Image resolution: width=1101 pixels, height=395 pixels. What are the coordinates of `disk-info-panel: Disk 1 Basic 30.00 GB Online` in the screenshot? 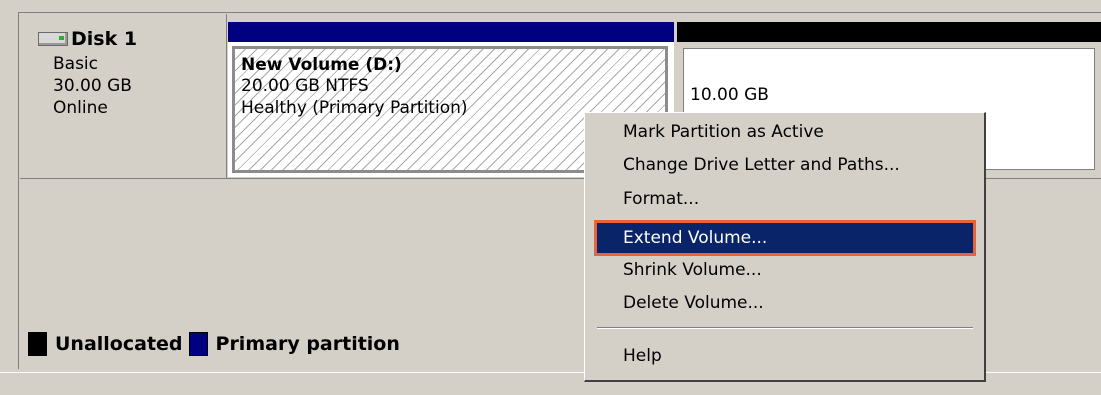 It's located at (123, 96).